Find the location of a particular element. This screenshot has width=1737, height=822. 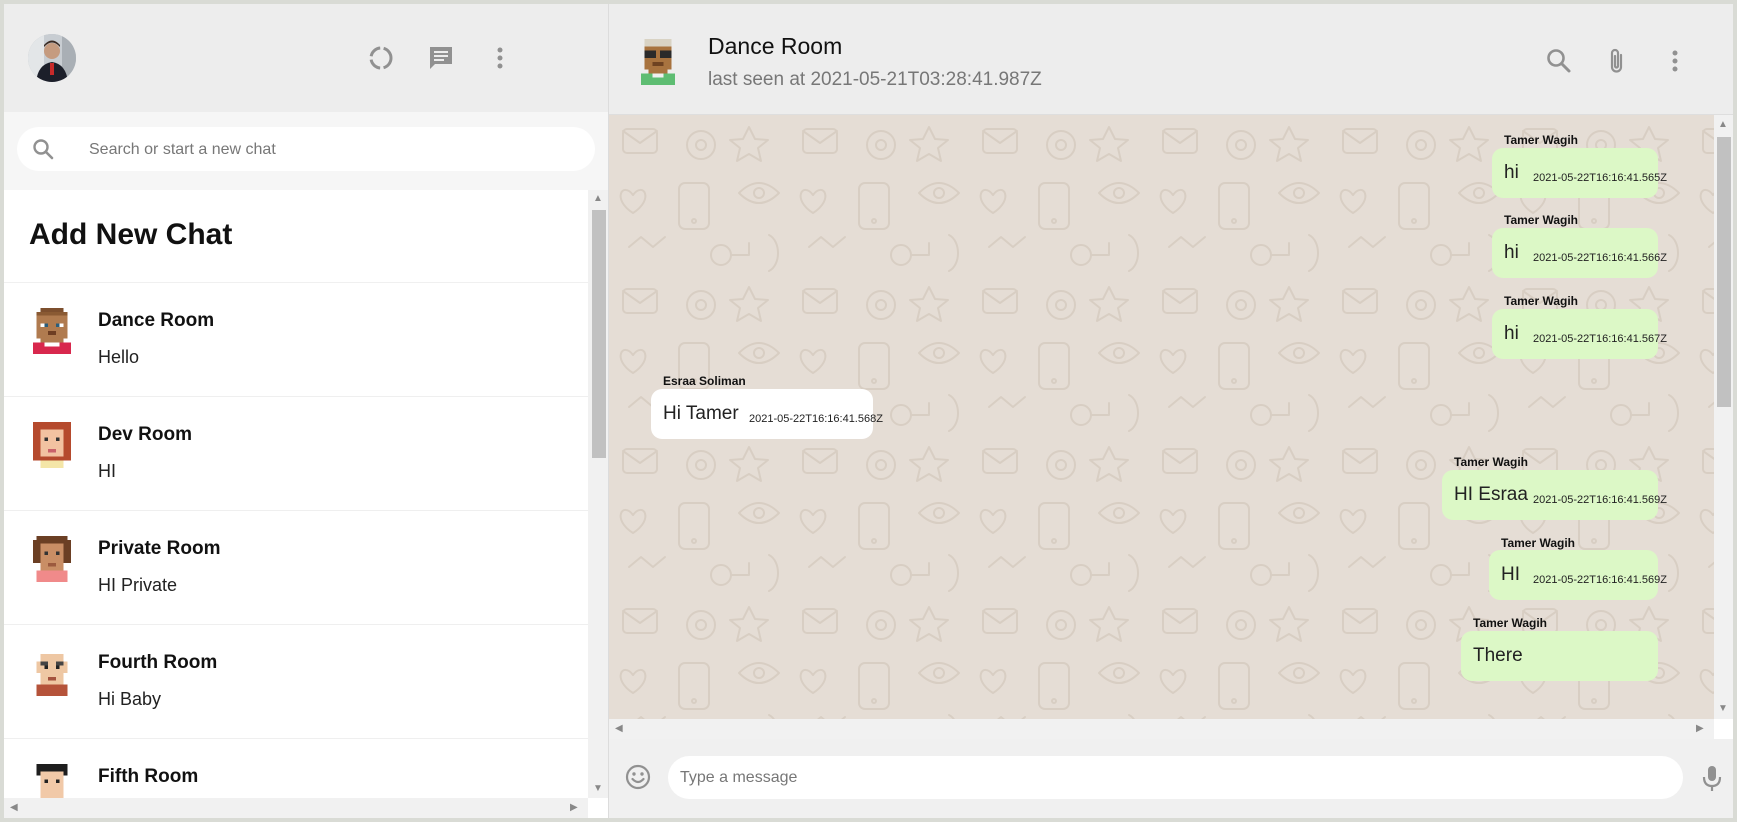

new-chat-icon is located at coordinates (441, 58).